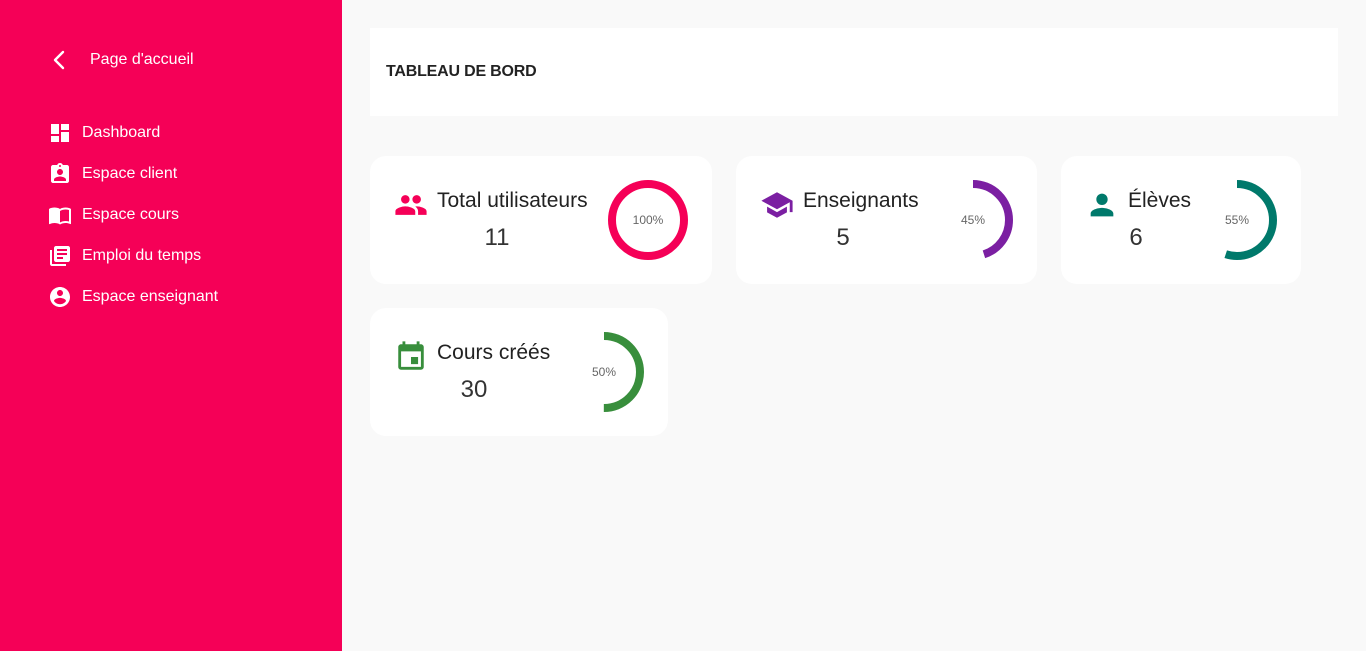  I want to click on calendar-icon, so click(412, 358).